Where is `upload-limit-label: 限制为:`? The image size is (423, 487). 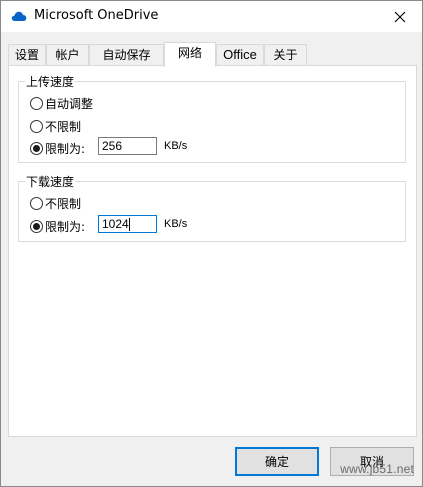
upload-limit-label: 限制为: is located at coordinates (65, 148).